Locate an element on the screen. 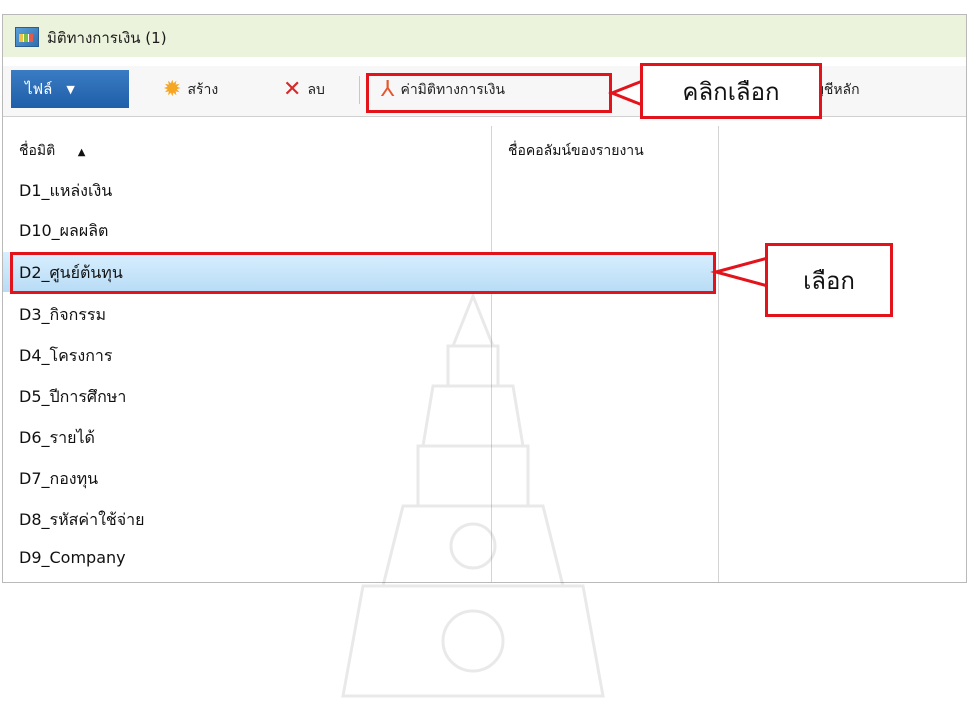  highlight-dimension-values-button is located at coordinates (489, 93).